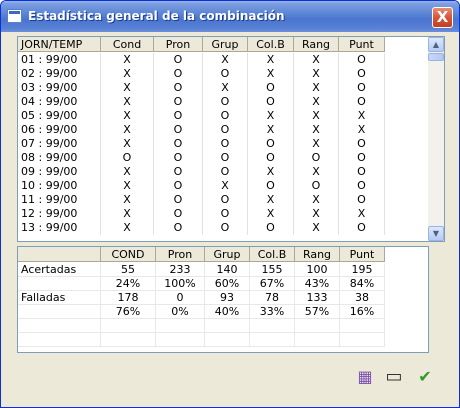  What do you see at coordinates (180, 312) in the screenshot?
I see `summary-table-cell: 0%` at bounding box center [180, 312].